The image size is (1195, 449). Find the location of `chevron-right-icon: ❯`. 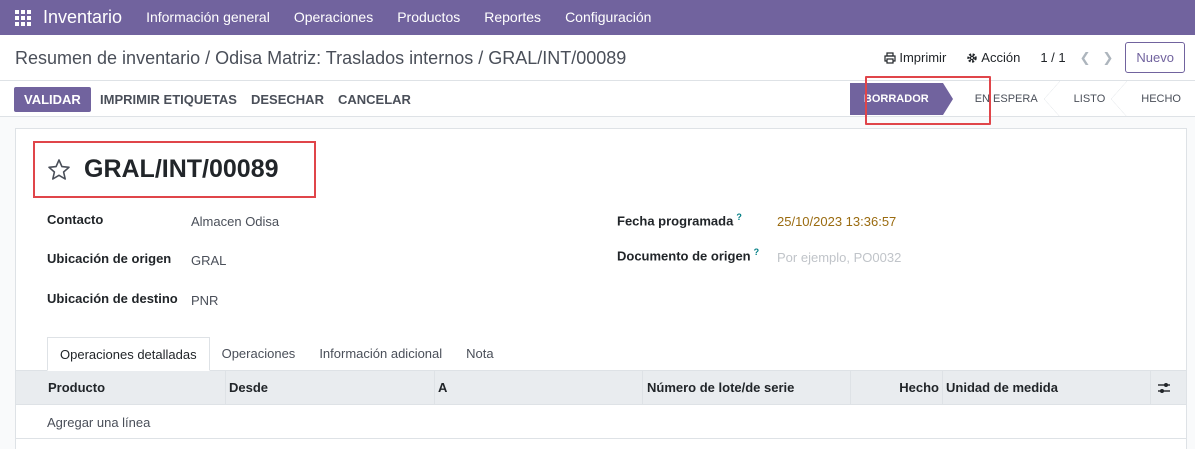

chevron-right-icon: ❯ is located at coordinates (1108, 58).